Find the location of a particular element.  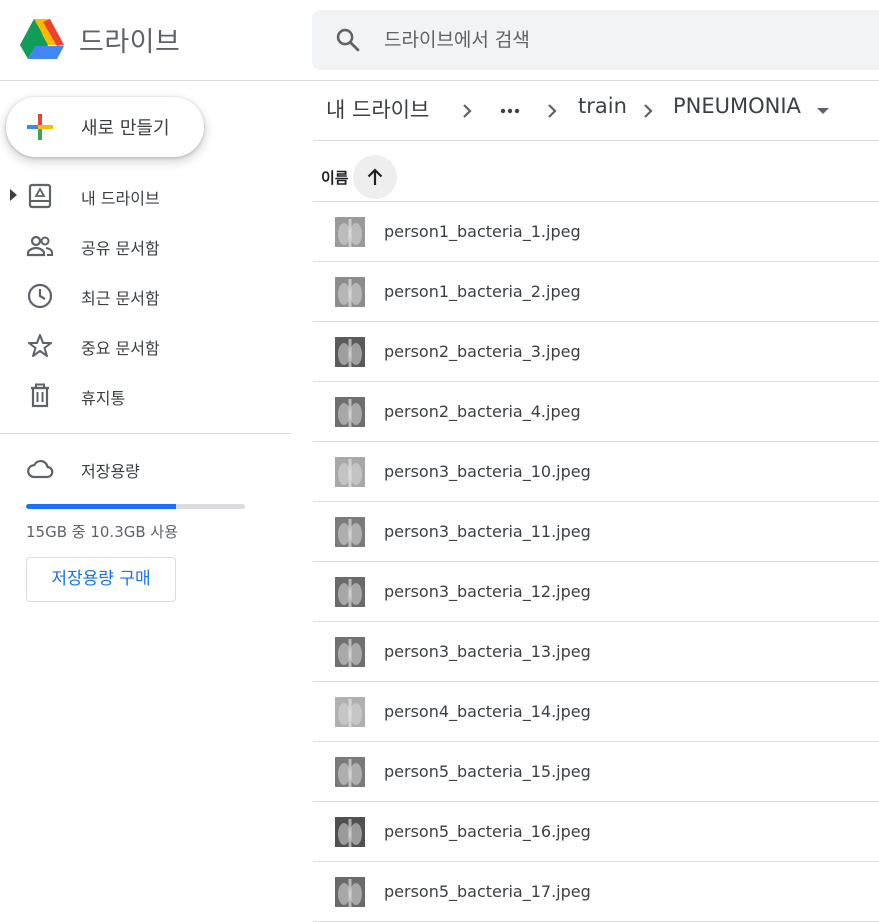

sidebar-item-label: 공유 문서함 is located at coordinates (120, 248).